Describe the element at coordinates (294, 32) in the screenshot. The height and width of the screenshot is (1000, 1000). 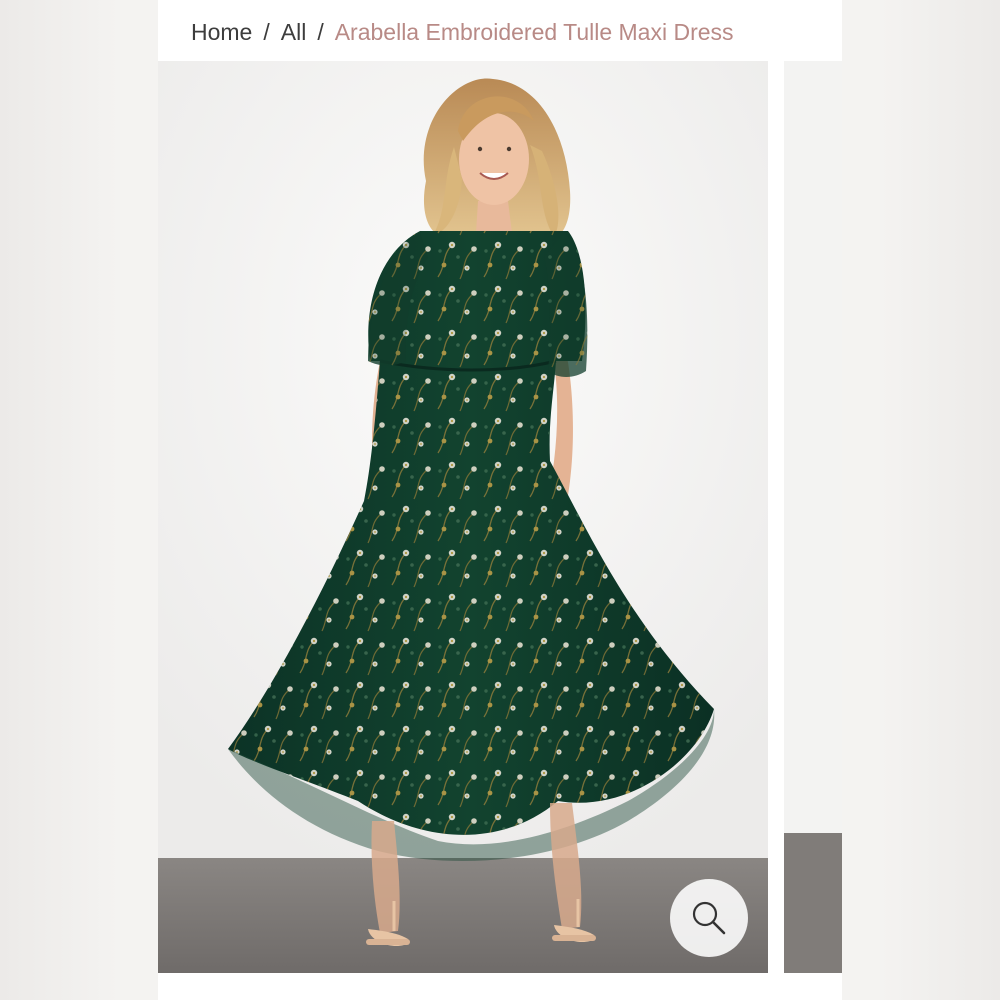
I see `breadcrumb-all-link: All` at that location.